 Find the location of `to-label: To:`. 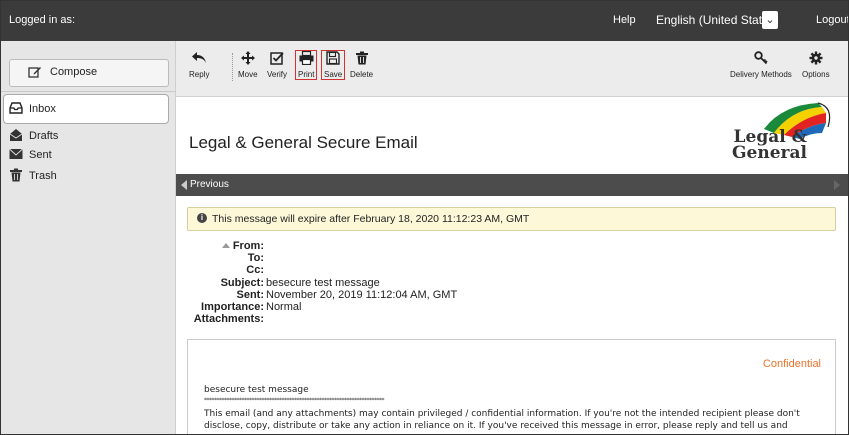

to-label: To: is located at coordinates (255, 258).